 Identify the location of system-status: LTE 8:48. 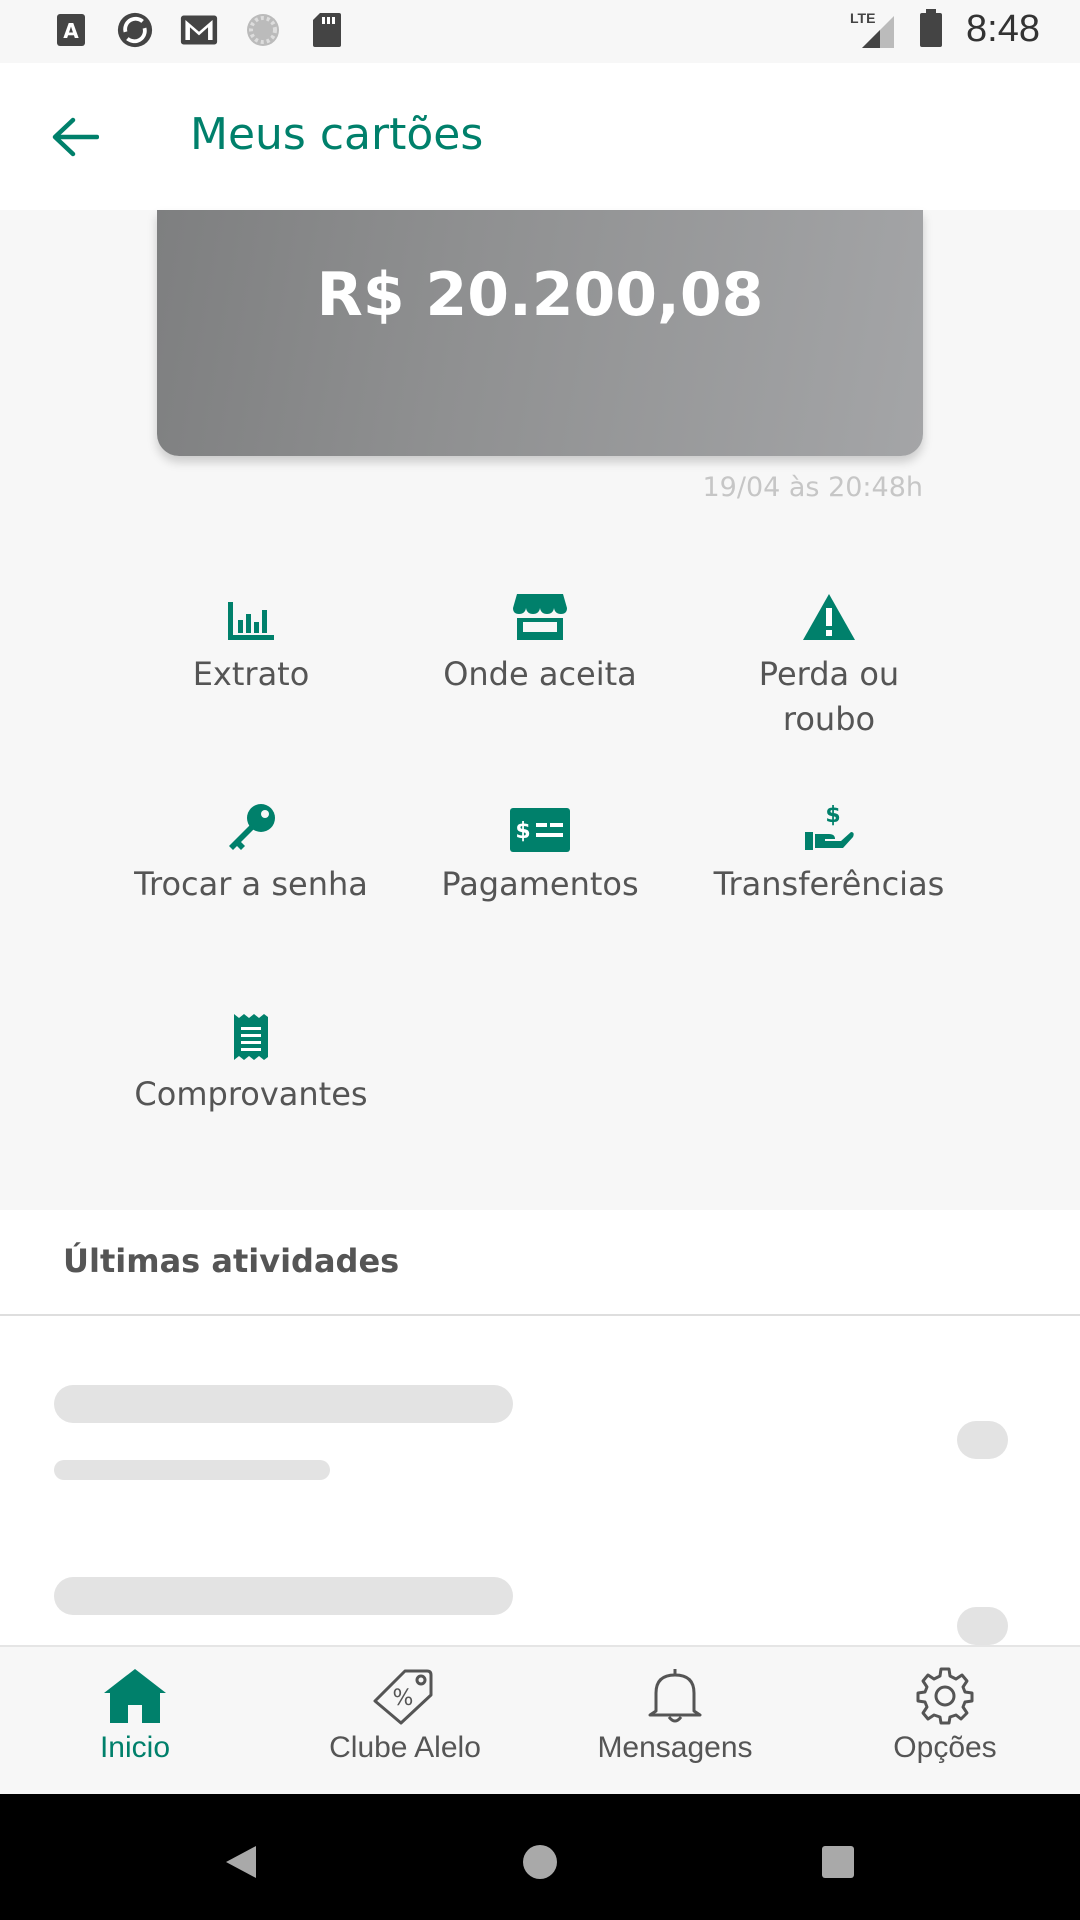
(945, 29).